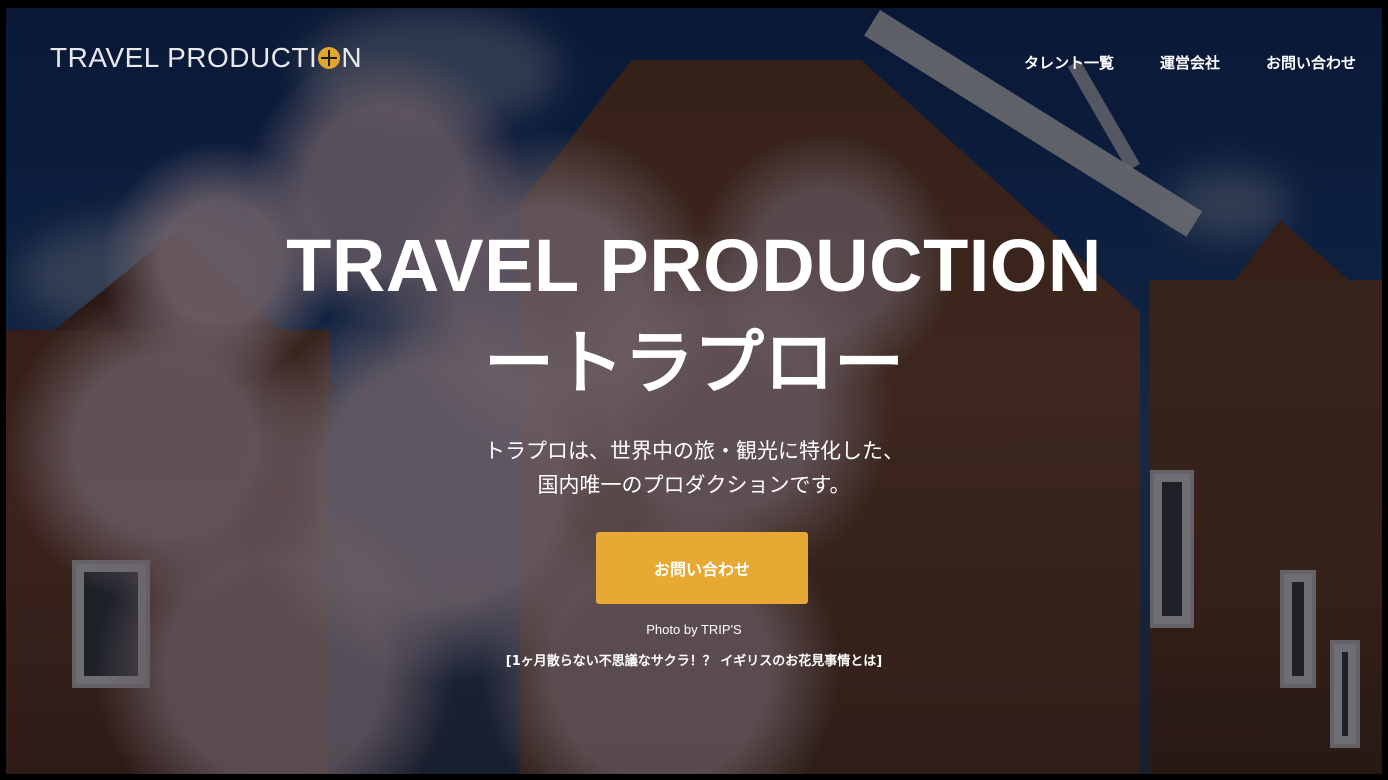 This screenshot has width=1388, height=780. What do you see at coordinates (694, 363) in the screenshot?
I see `hero-subtitle: ートラプロー` at bounding box center [694, 363].